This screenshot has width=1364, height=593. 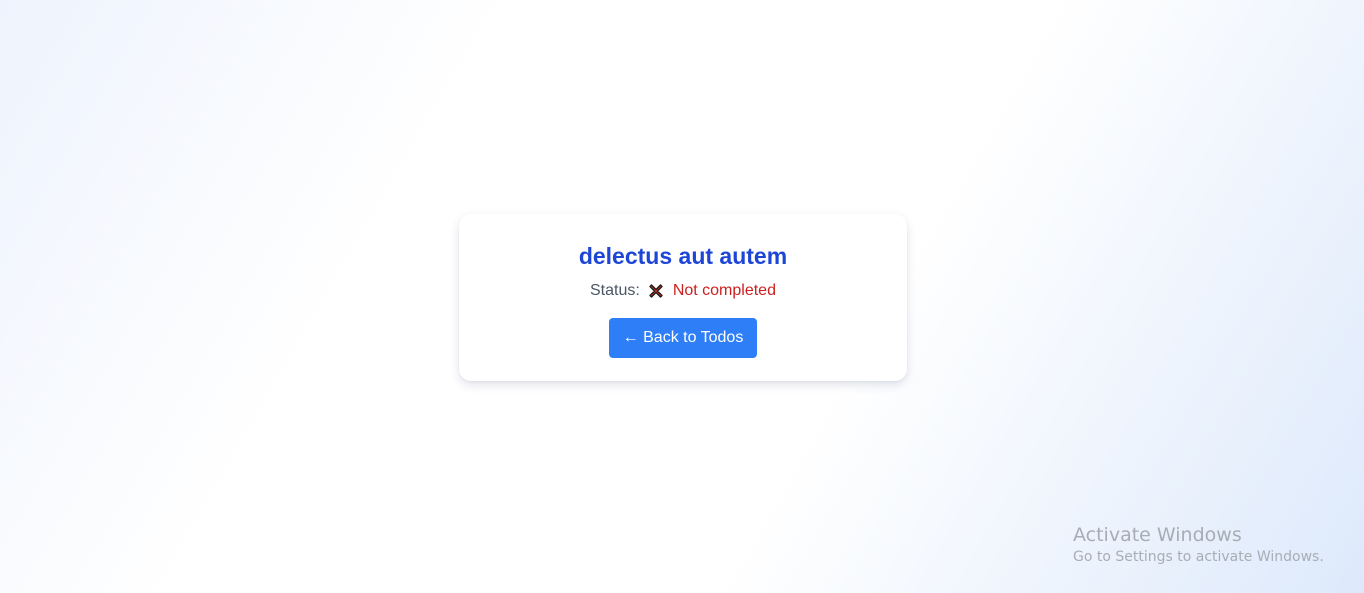 What do you see at coordinates (724, 290) in the screenshot?
I see `status-value: Not completed` at bounding box center [724, 290].